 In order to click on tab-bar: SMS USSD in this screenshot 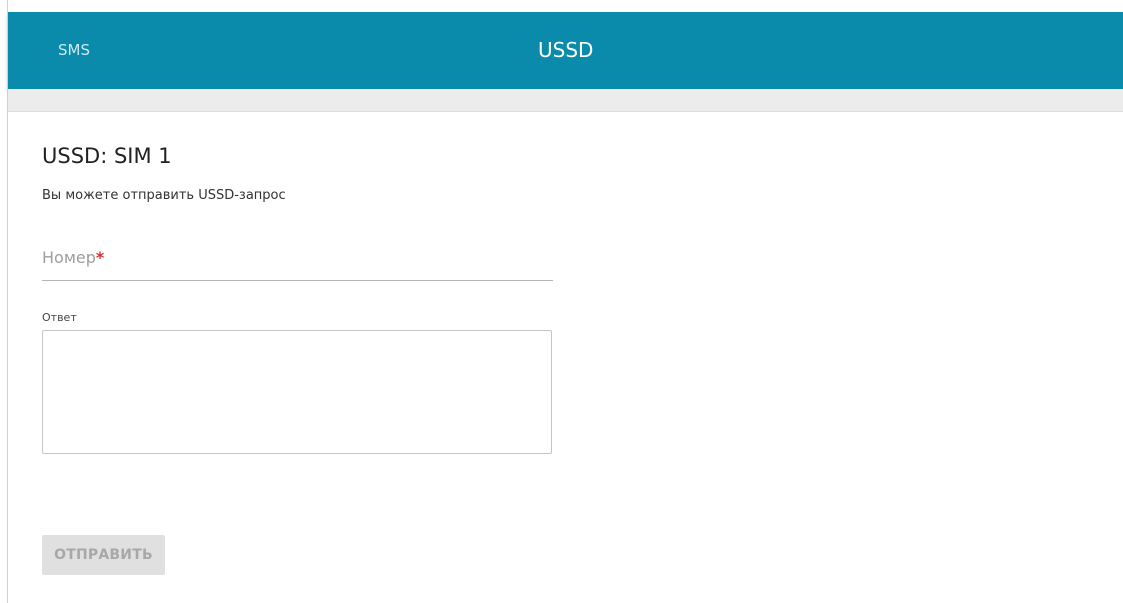, I will do `click(565, 50)`.